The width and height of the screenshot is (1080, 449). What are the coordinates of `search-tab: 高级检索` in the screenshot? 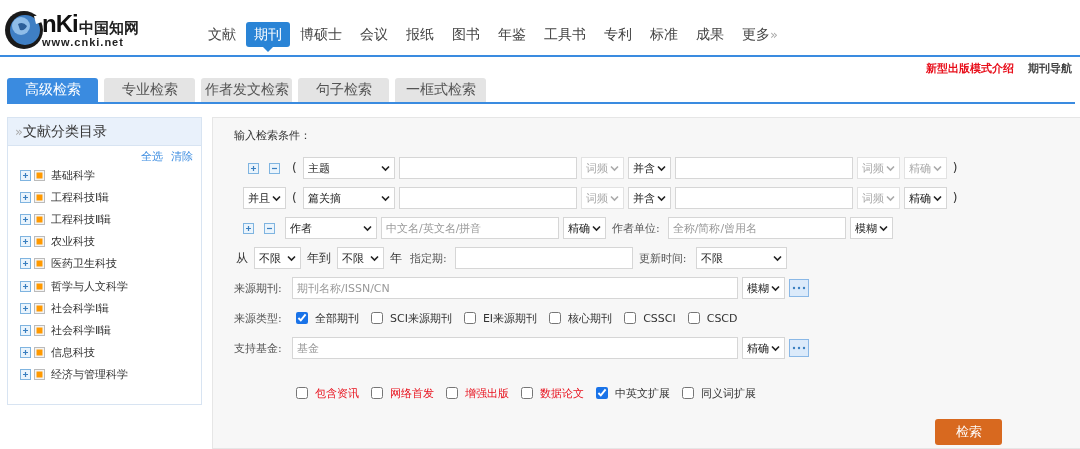 It's located at (52, 90).